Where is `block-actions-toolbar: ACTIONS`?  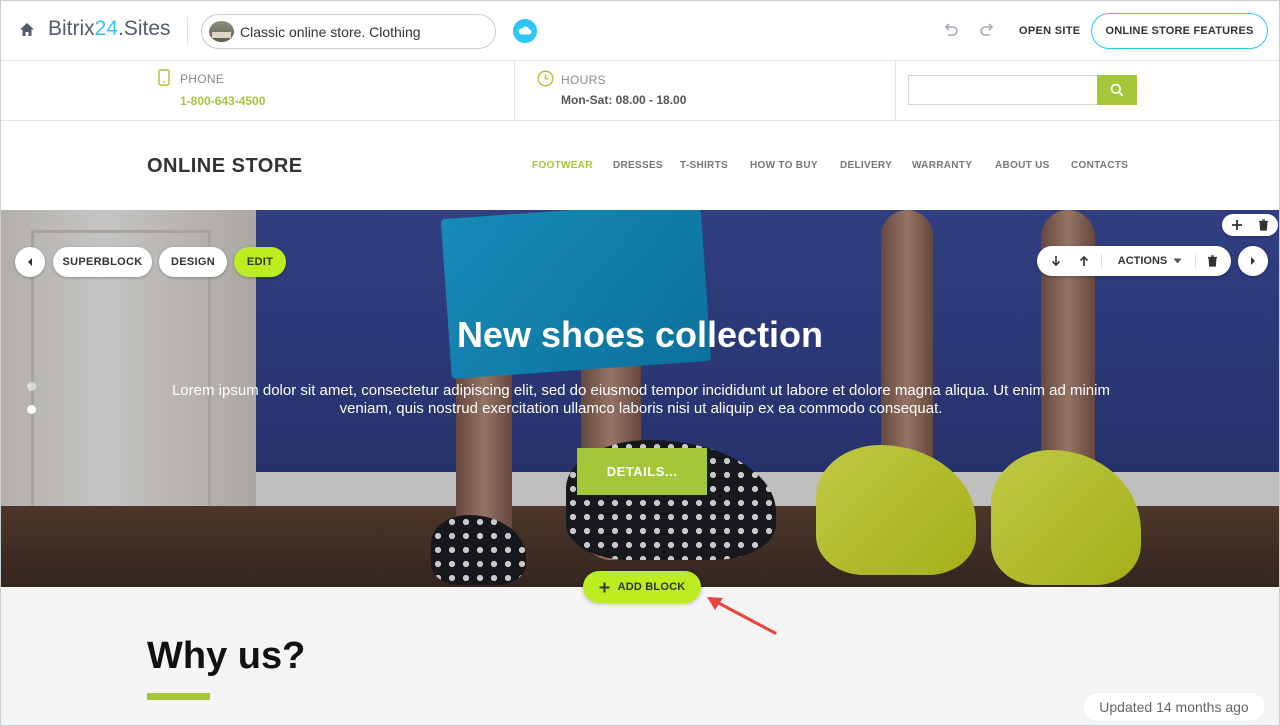
block-actions-toolbar: ACTIONS is located at coordinates (1134, 261).